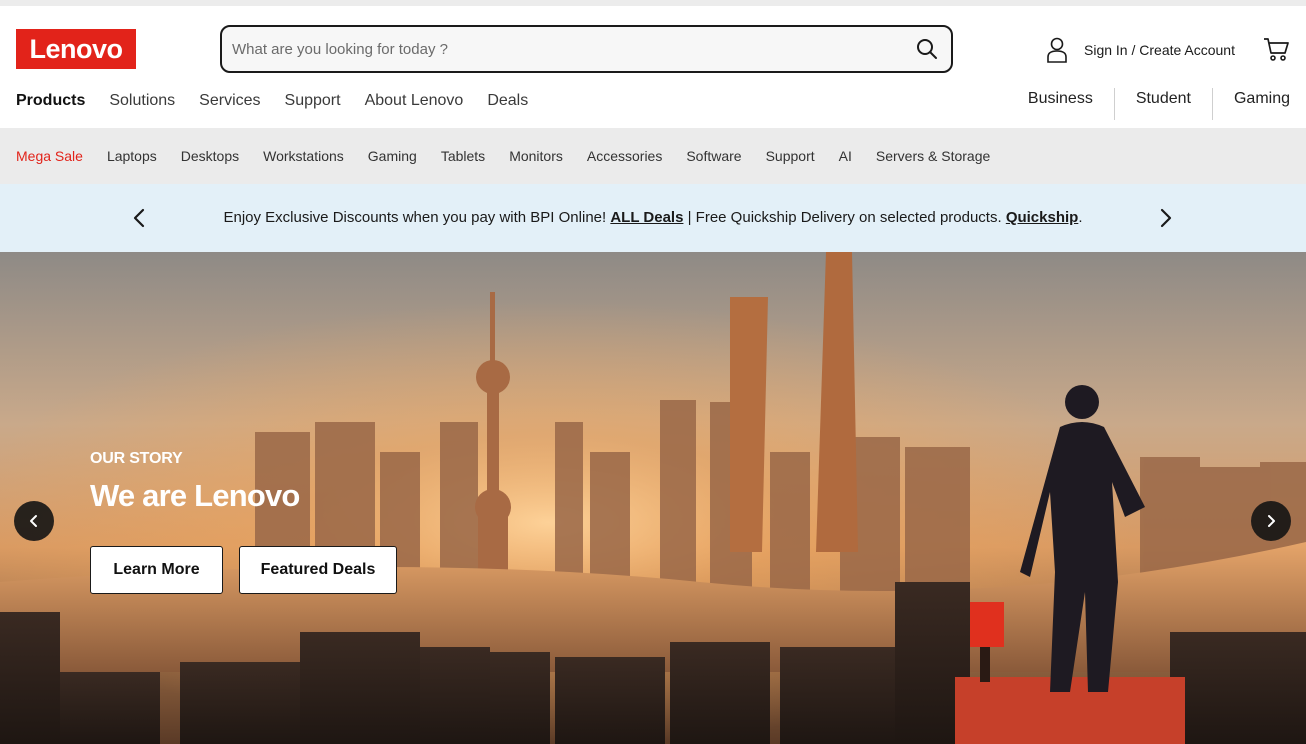 Image resolution: width=1306 pixels, height=744 pixels. I want to click on search-icon, so click(927, 49).